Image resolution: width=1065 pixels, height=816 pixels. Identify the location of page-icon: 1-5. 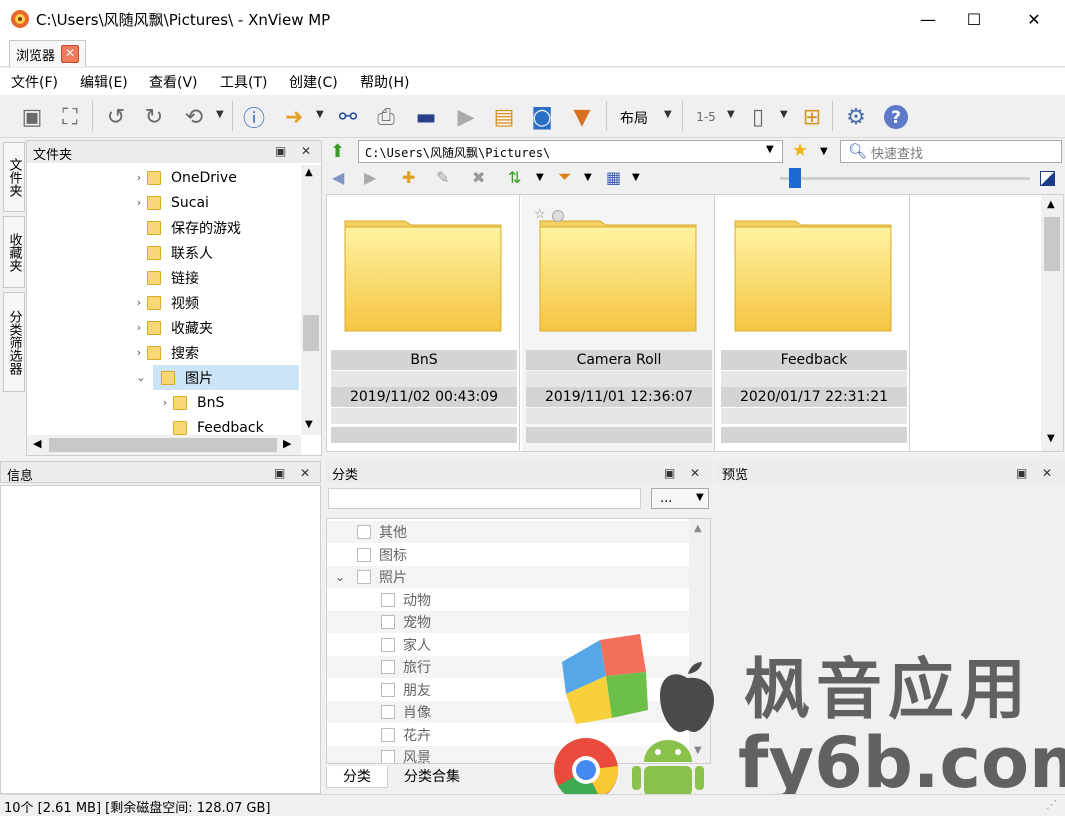
(706, 117).